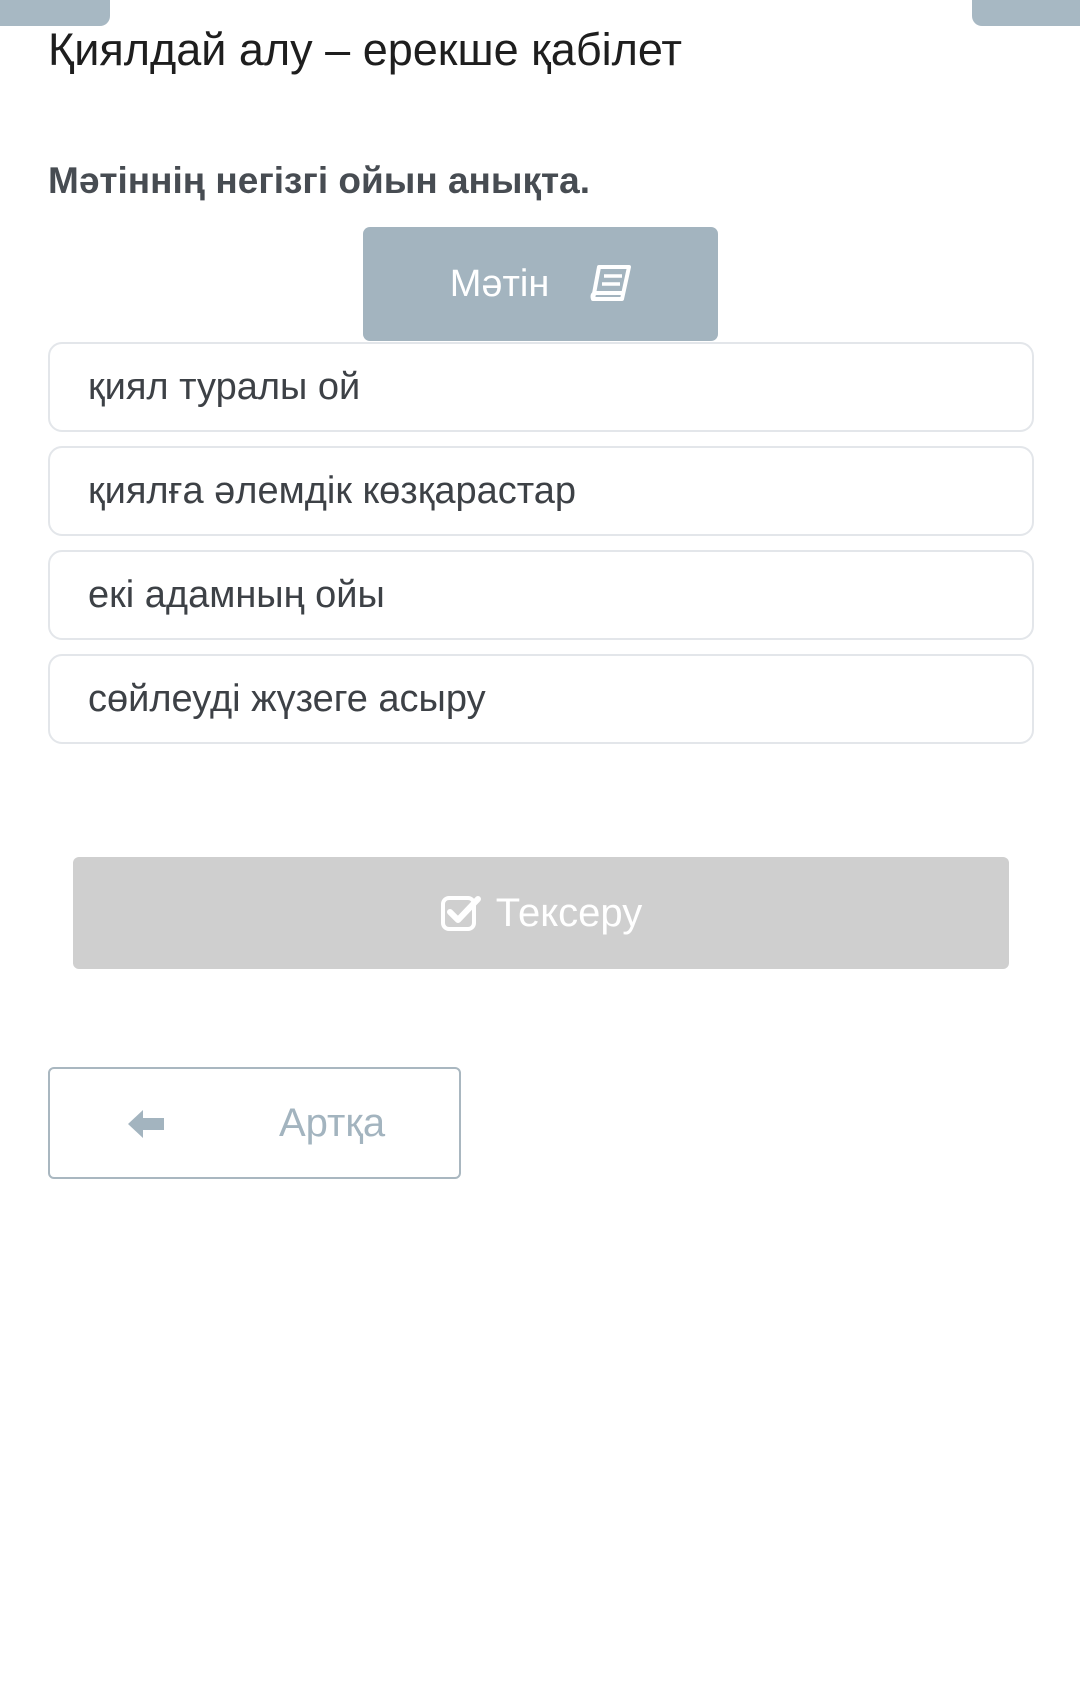  What do you see at coordinates (254, 1123) in the screenshot?
I see `back-button: Артқа` at bounding box center [254, 1123].